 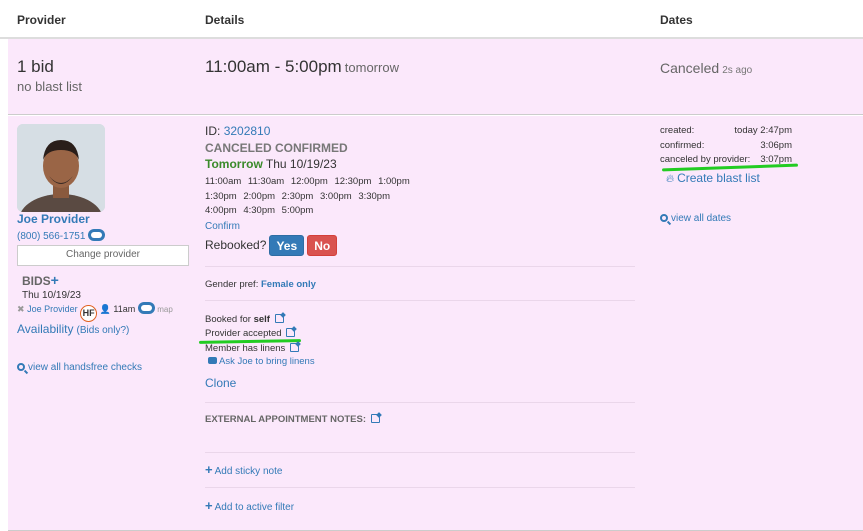 I want to click on view-handsfree-label: view all handsfree checks, so click(x=85, y=367).